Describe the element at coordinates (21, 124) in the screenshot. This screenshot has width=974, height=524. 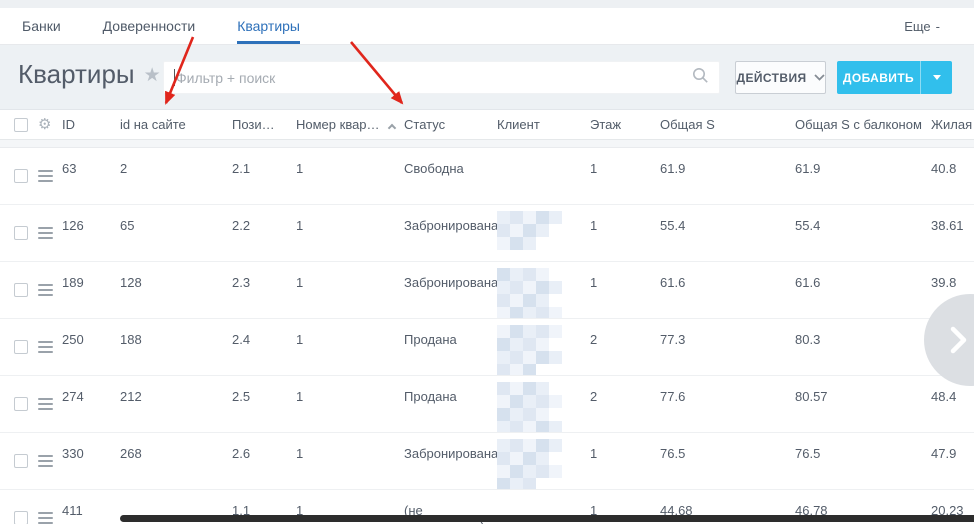
I see `select-all-checkbox` at that location.